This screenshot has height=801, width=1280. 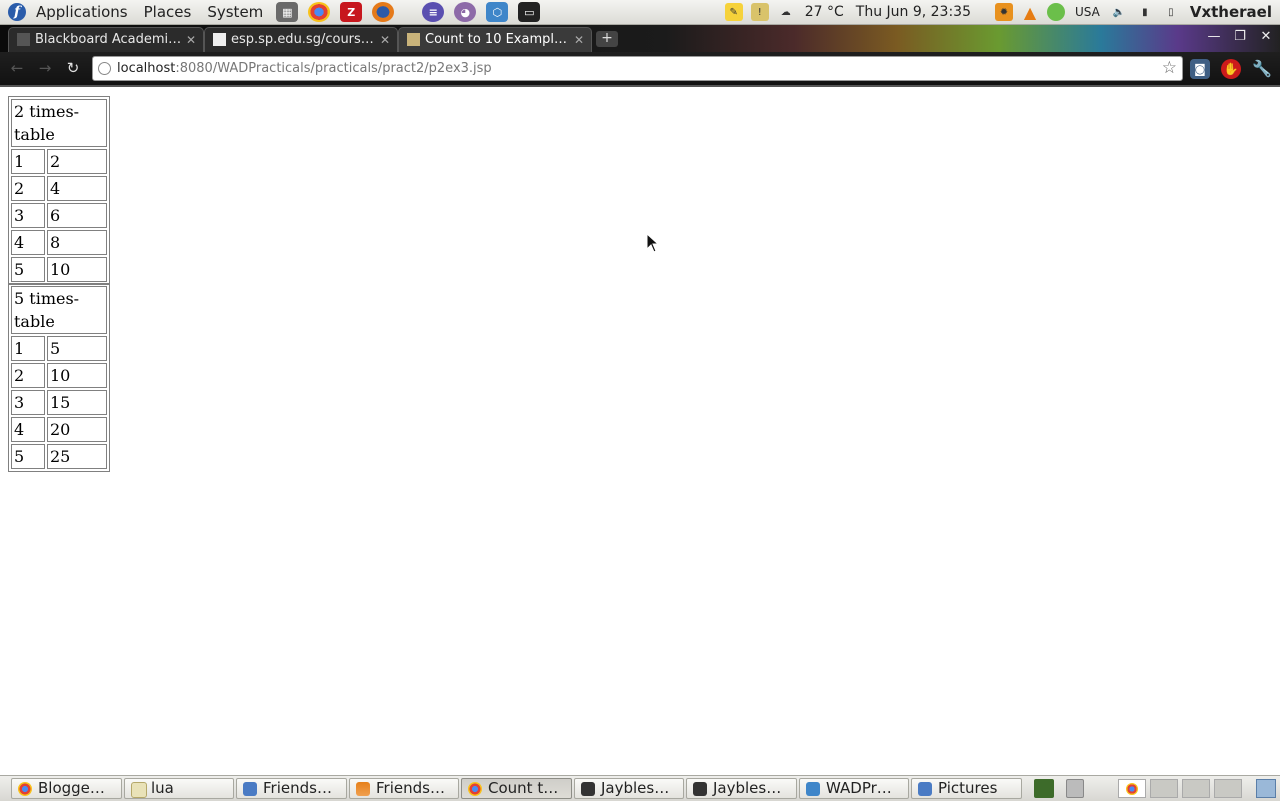 I want to click on pidgin-icon: ◕, so click(x=465, y=12).